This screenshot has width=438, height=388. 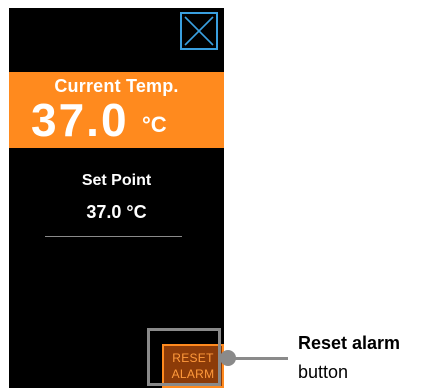 What do you see at coordinates (184, 357) in the screenshot?
I see `reset-button-highlight` at bounding box center [184, 357].